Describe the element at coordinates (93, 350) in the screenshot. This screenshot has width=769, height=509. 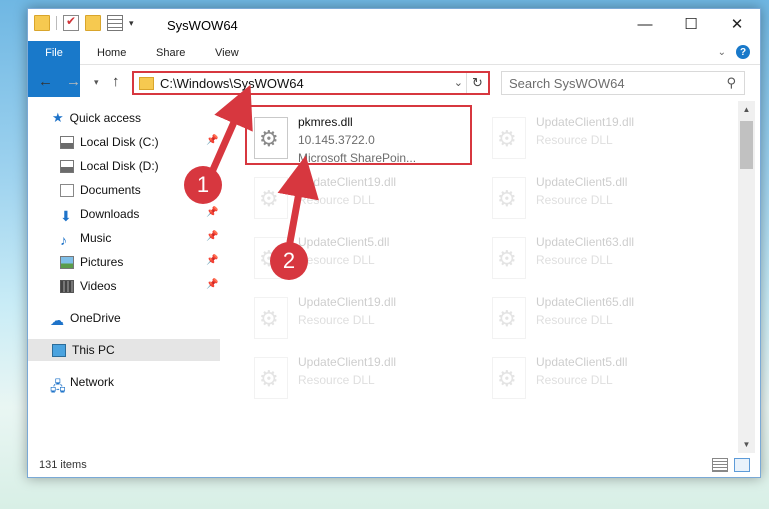
I see `sidebar-item-label: This PC` at that location.